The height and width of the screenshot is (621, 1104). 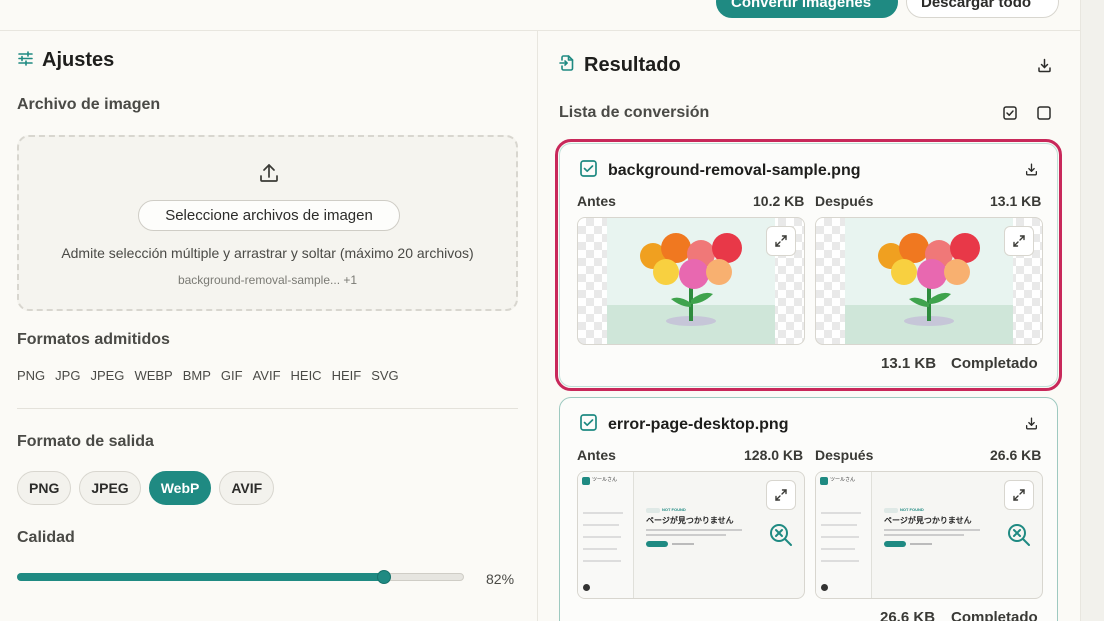 I want to click on select-images-button: Seleccione archivos de imagen, so click(x=269, y=215).